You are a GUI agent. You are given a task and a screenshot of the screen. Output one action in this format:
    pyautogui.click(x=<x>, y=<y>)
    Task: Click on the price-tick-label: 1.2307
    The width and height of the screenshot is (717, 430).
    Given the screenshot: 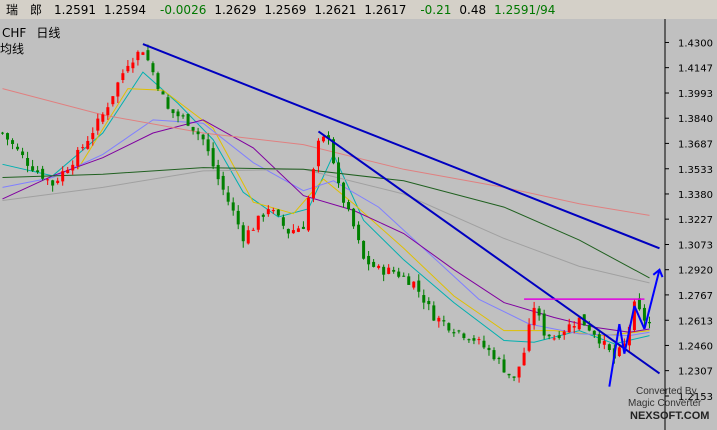 What is the action you would take?
    pyautogui.click(x=695, y=372)
    